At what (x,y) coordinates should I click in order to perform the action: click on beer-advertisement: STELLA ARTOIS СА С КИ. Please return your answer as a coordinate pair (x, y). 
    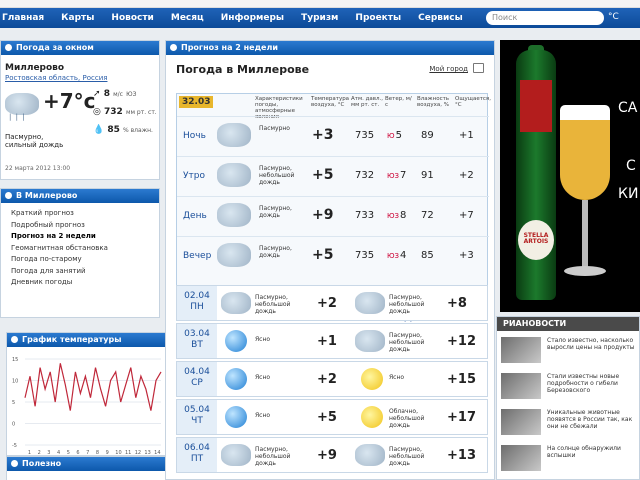
    Looking at the image, I should click on (570, 176).